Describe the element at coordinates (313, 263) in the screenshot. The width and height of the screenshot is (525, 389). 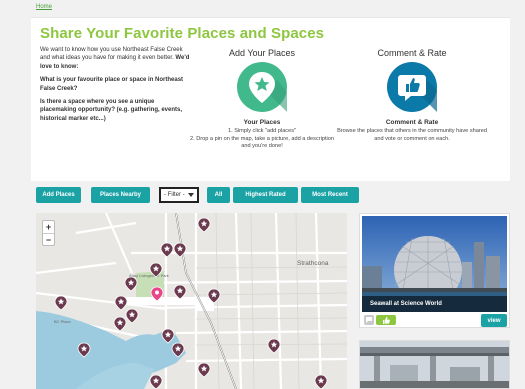
I see `map-label-strathcona: Strathcona` at that location.